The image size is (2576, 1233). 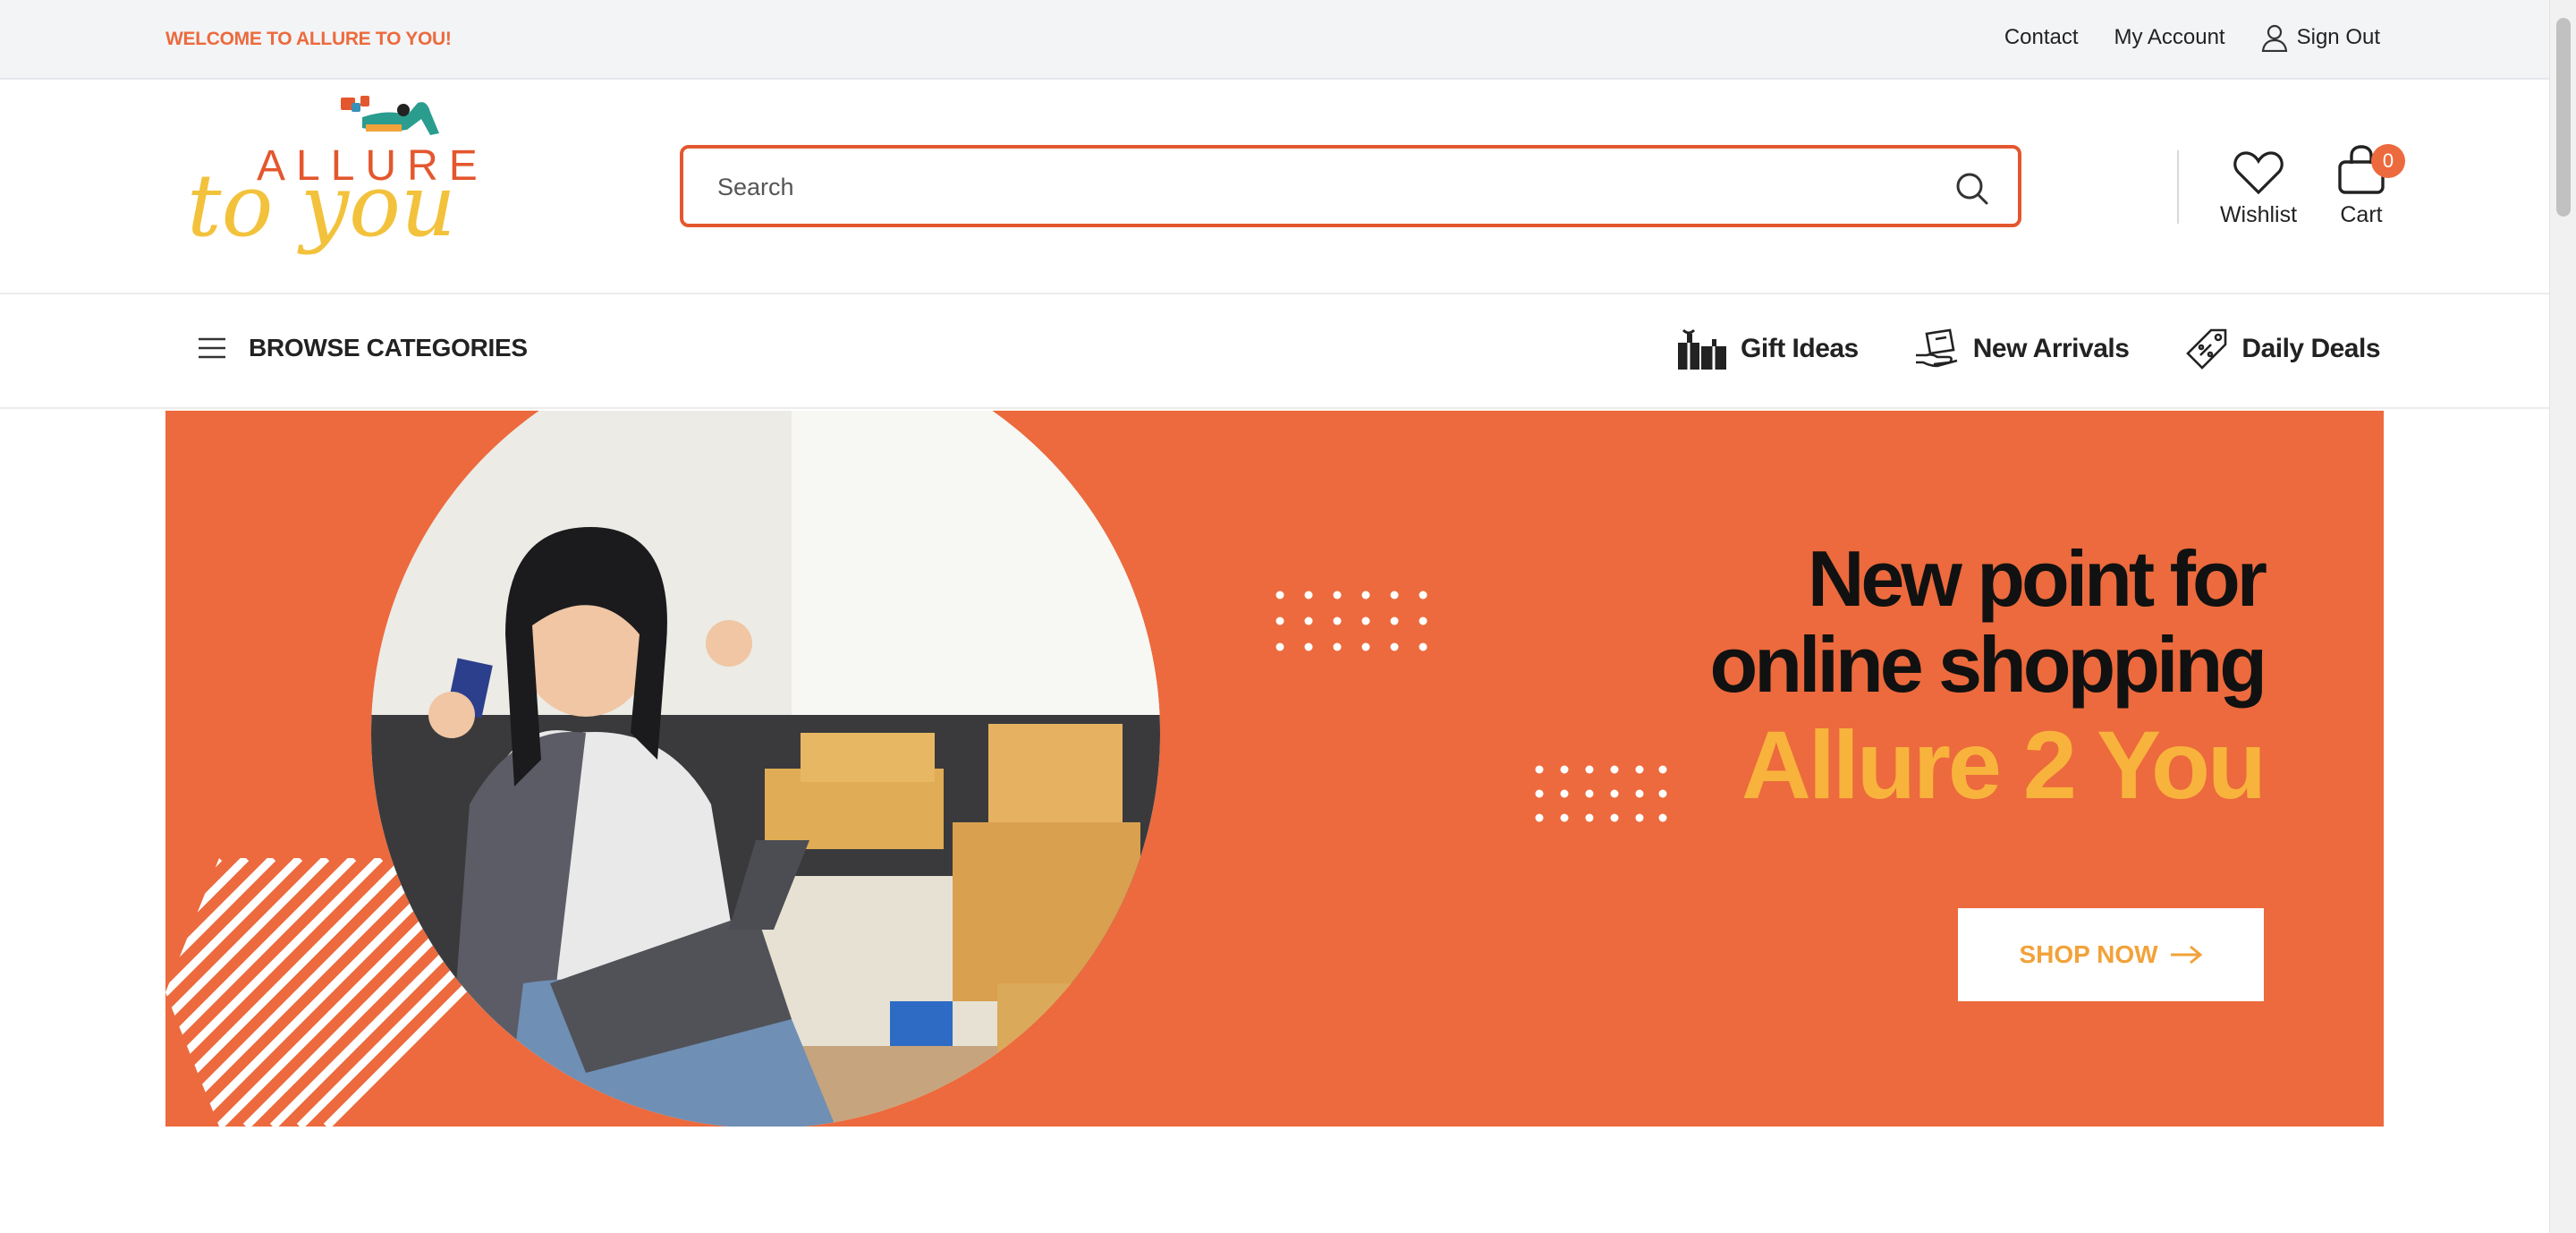 I want to click on nav-new-arrivals: New Arrivals, so click(x=2022, y=349).